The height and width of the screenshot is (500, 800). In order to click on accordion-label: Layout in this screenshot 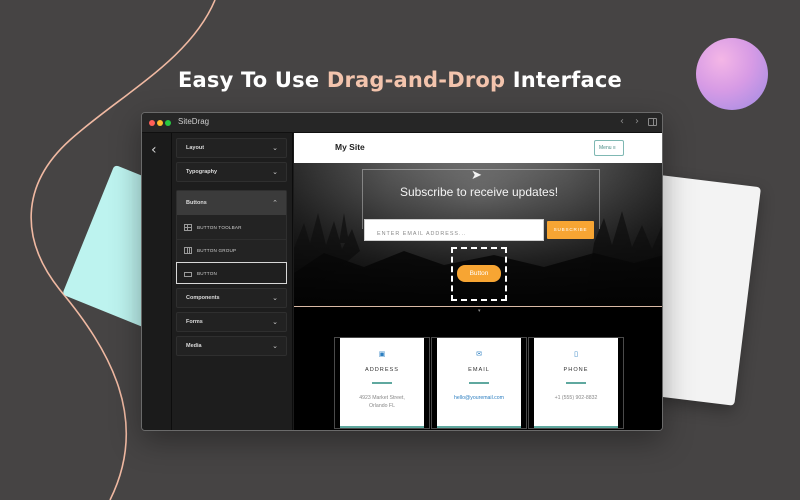, I will do `click(195, 148)`.